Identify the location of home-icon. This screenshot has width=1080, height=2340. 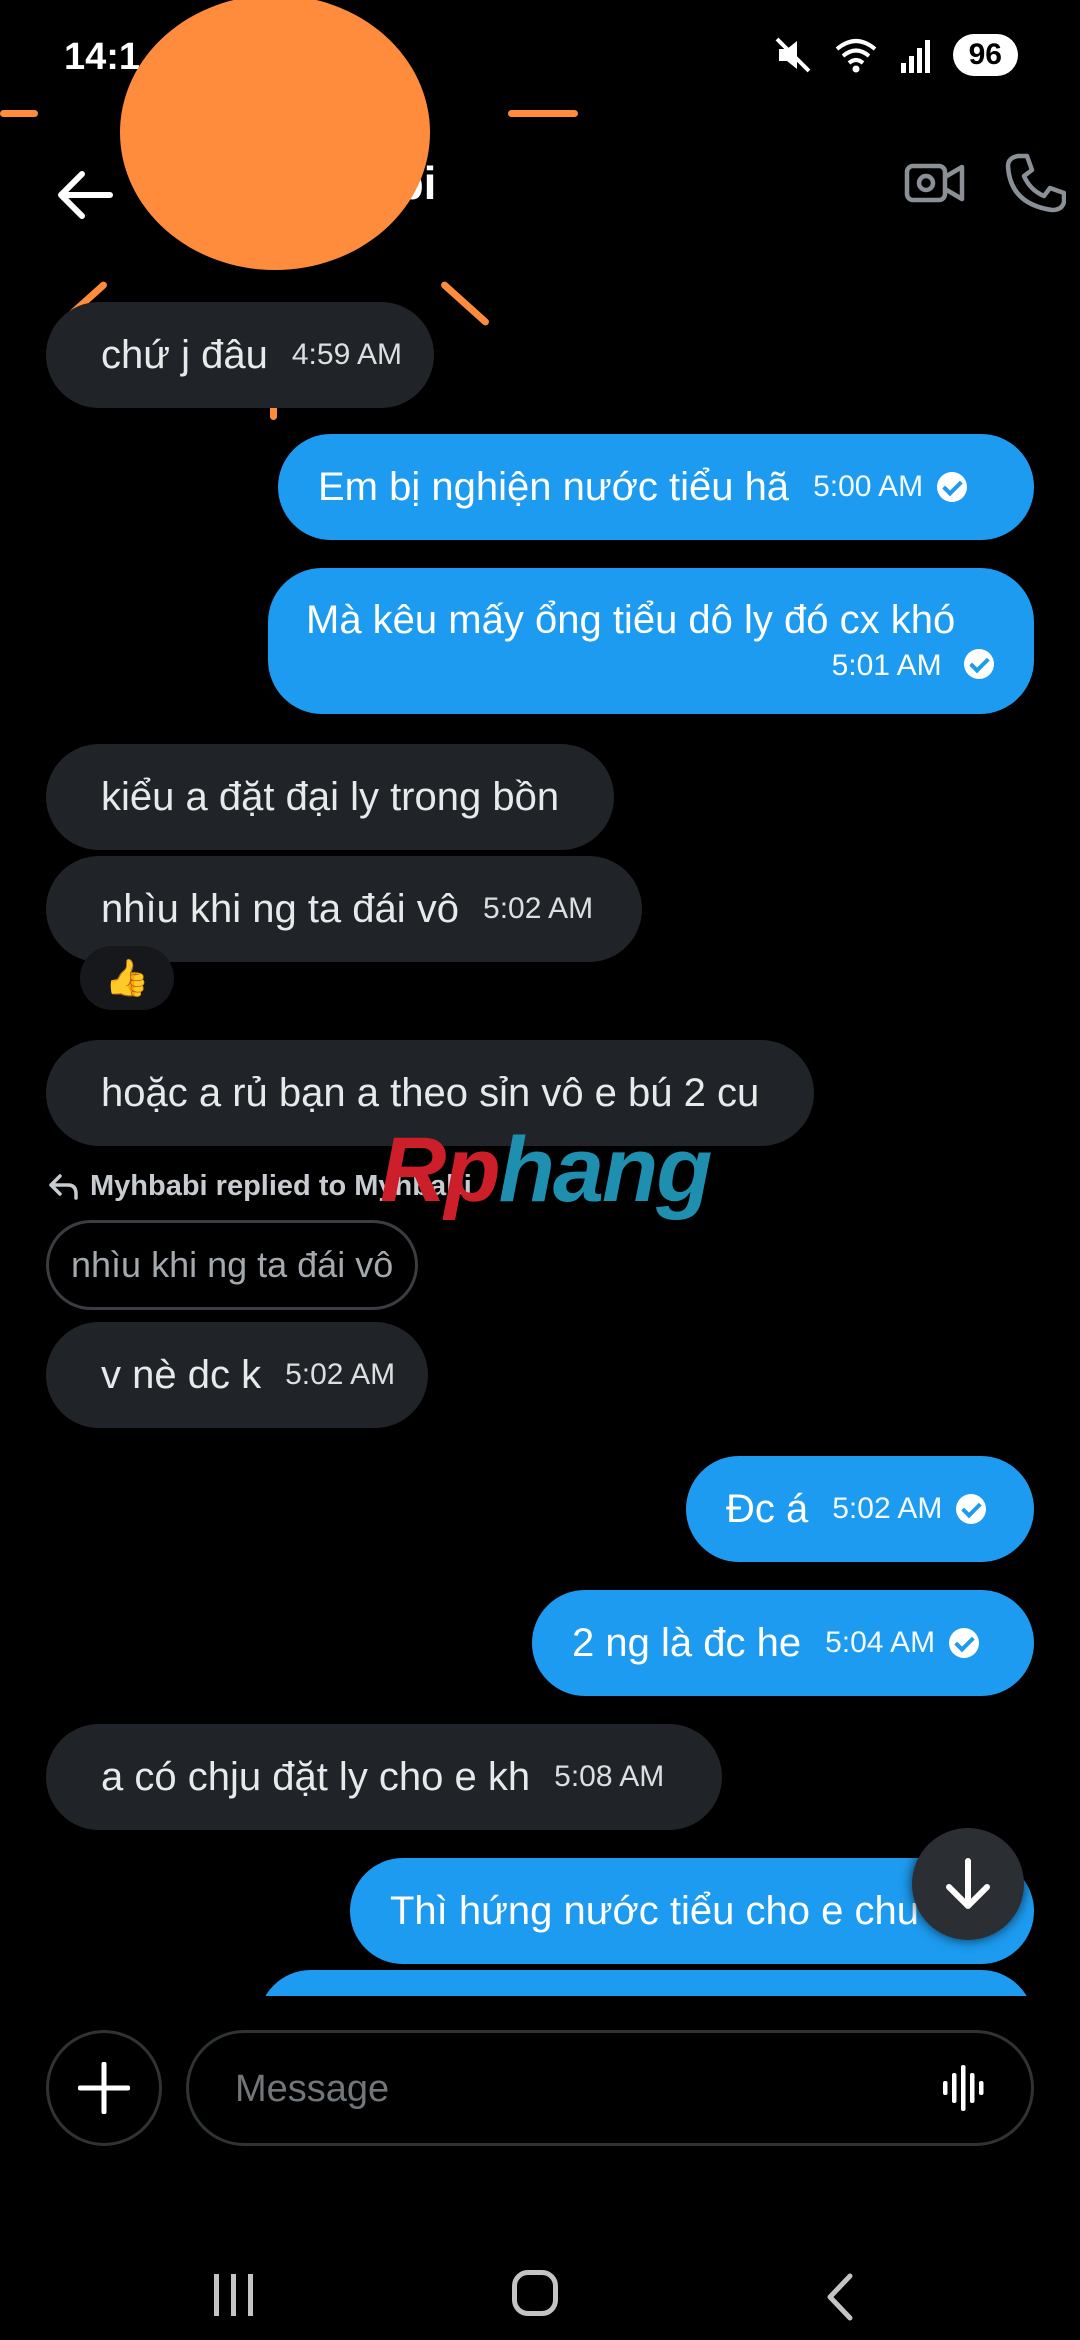
(535, 2293).